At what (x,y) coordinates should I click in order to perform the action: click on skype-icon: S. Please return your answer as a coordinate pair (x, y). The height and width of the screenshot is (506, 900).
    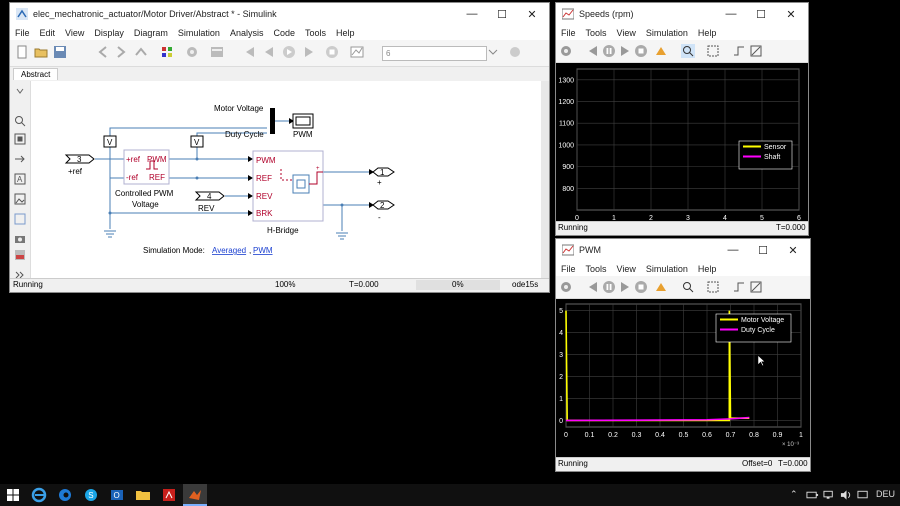
    Looking at the image, I should click on (91, 495).